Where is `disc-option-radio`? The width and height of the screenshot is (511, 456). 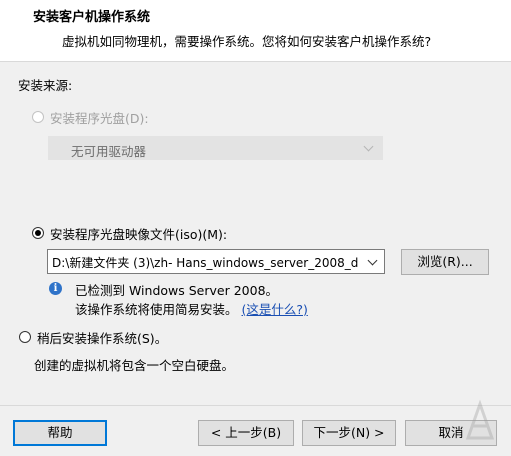 disc-option-radio is located at coordinates (38, 117).